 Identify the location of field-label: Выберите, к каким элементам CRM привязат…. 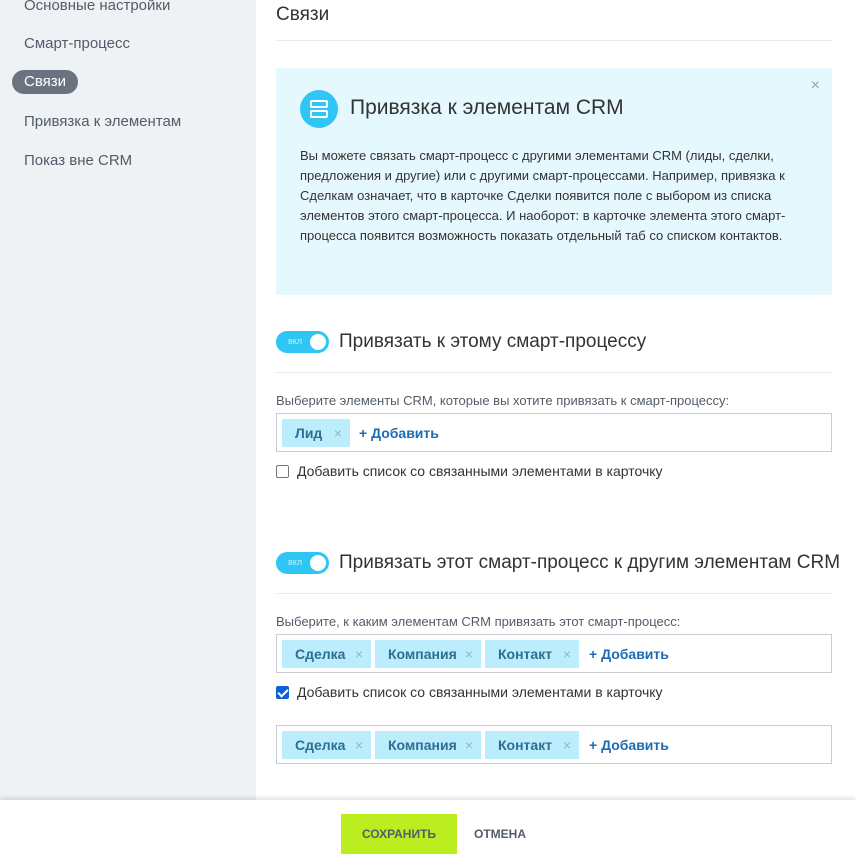
(478, 621).